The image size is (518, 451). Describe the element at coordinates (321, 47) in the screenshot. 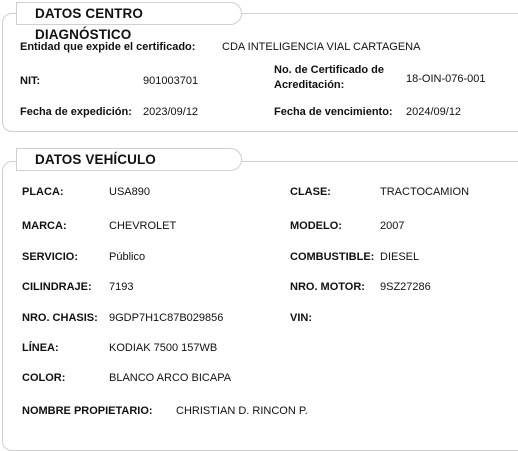

I see `entidad-value: CDA INTELIGENCIA VIAL CARTAGENA` at that location.